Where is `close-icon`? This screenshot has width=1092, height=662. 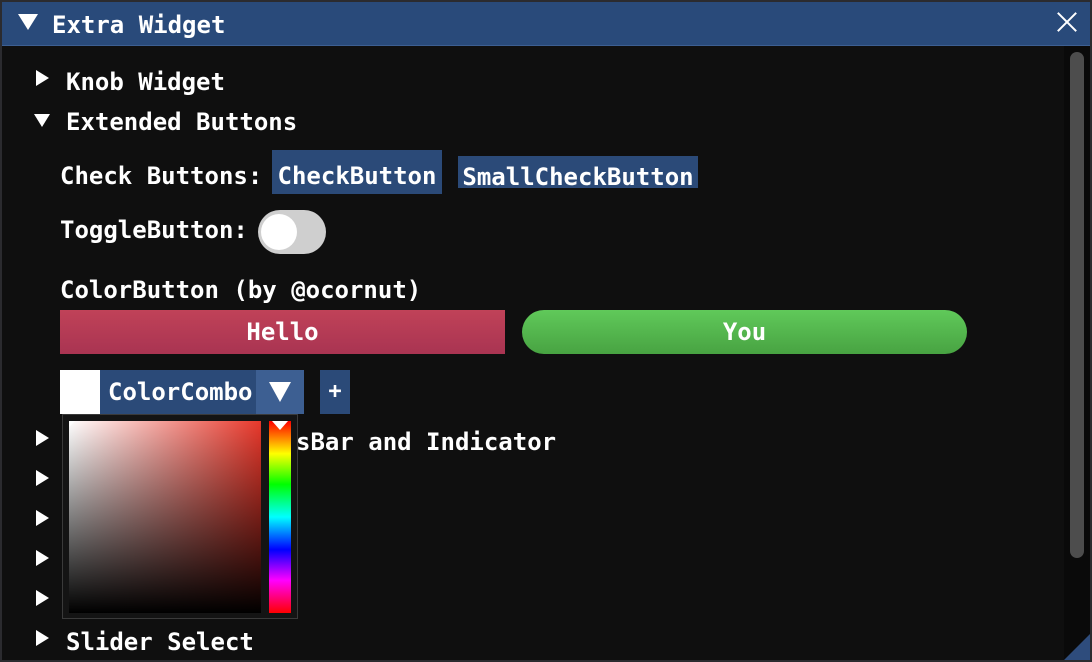
close-icon is located at coordinates (1067, 23).